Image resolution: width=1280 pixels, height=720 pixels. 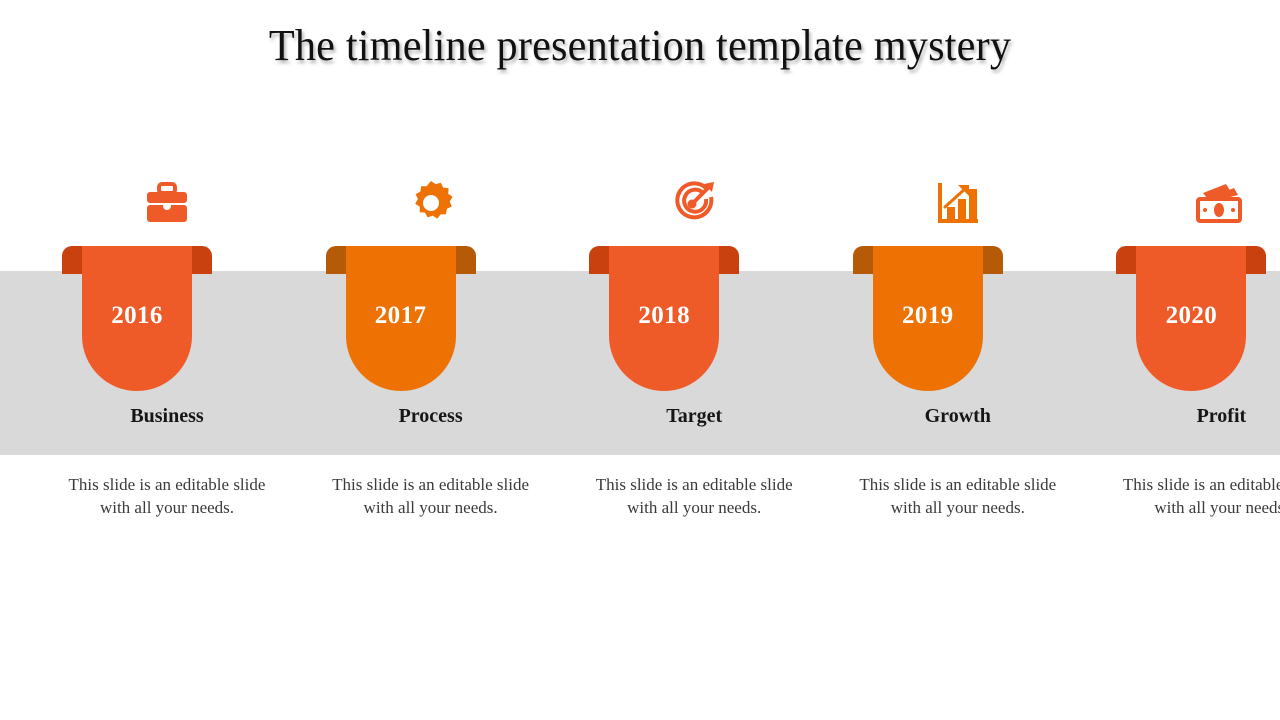 What do you see at coordinates (167, 318) in the screenshot?
I see `year-badge: 2016` at bounding box center [167, 318].